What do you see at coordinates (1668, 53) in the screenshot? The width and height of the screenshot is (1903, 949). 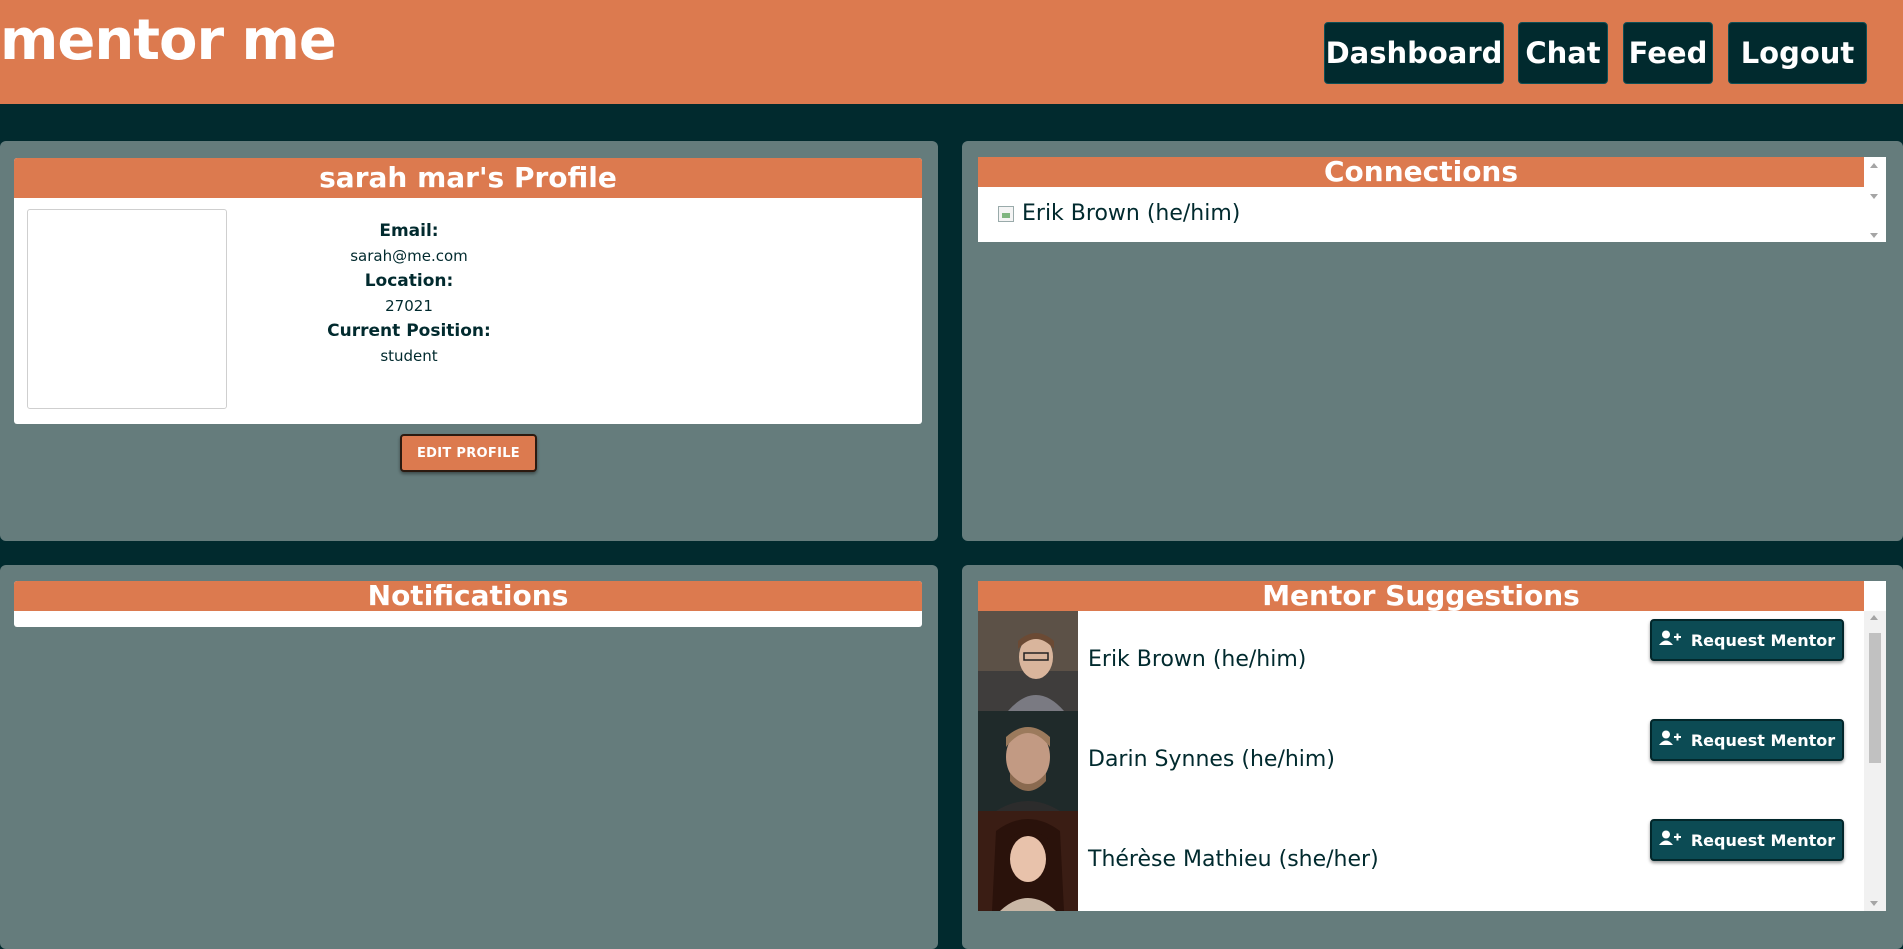 I see `nav-feed-button: Feed` at bounding box center [1668, 53].